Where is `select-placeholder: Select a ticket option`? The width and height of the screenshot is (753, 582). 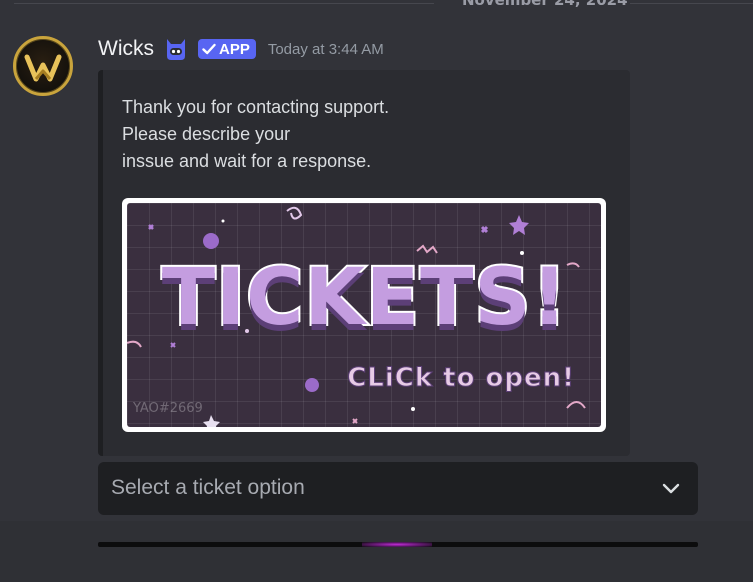 select-placeholder: Select a ticket option is located at coordinates (208, 487).